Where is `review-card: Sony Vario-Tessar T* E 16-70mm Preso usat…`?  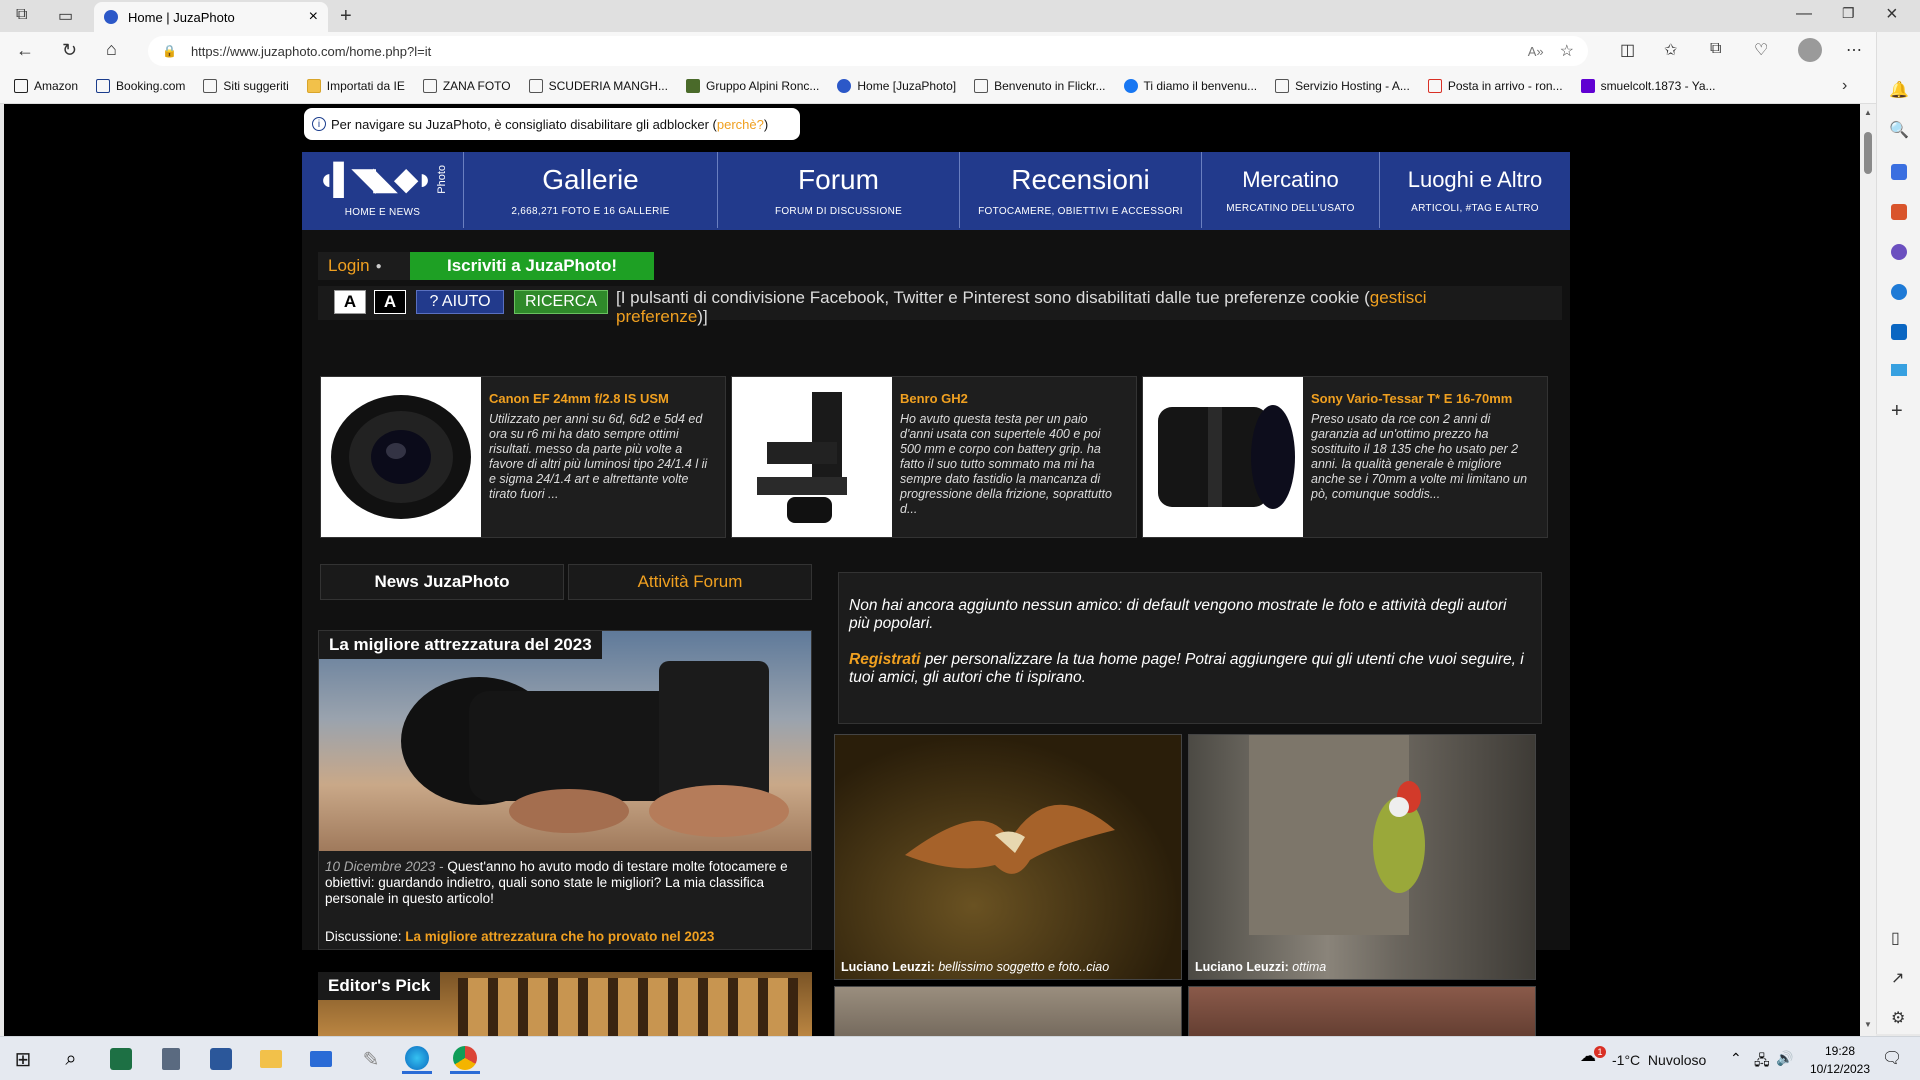 review-card: Sony Vario-Tessar T* E 16-70mm Preso usat… is located at coordinates (1345, 457).